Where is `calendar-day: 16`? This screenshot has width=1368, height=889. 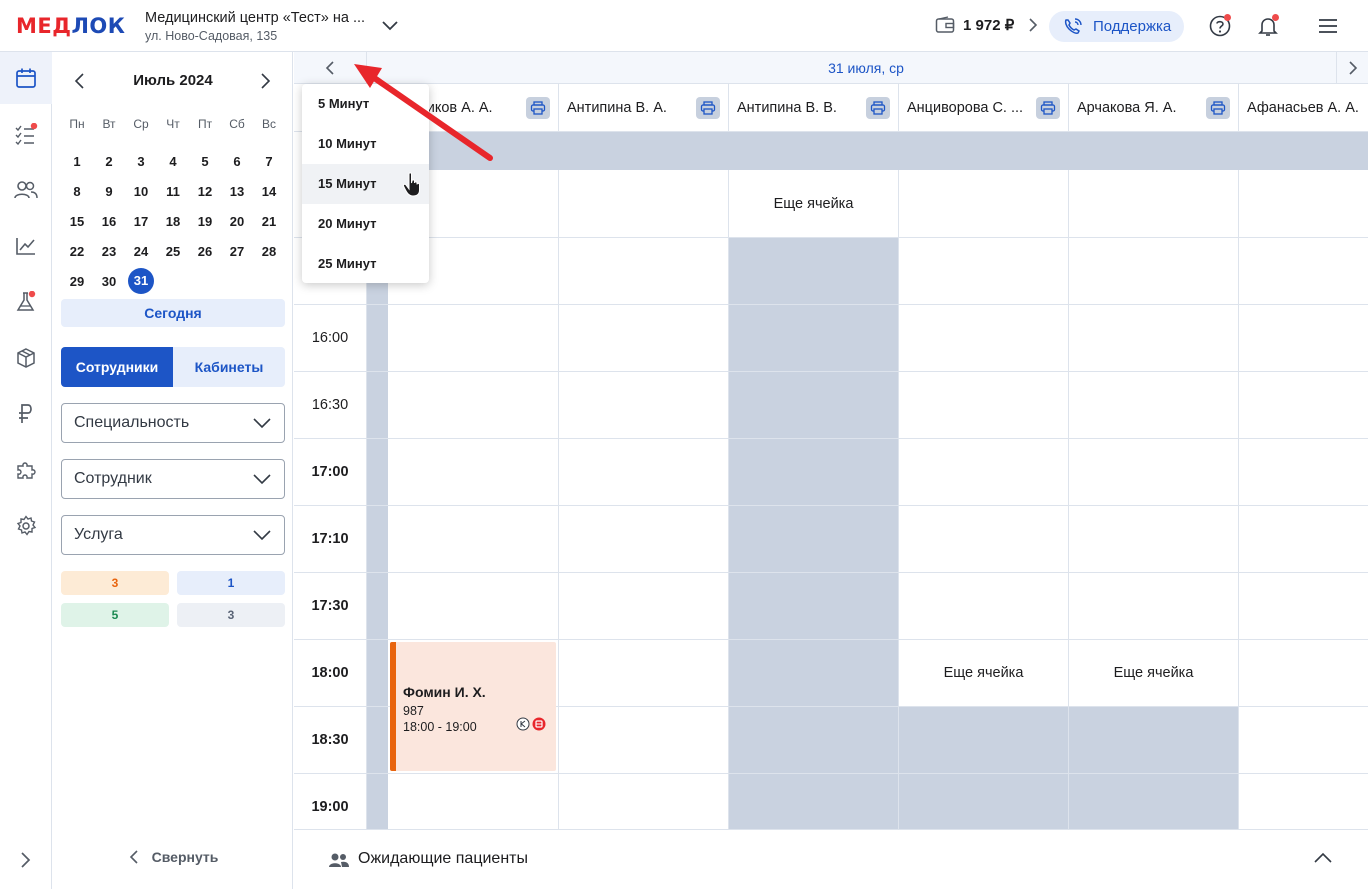
calendar-day: 16 is located at coordinates (109, 221).